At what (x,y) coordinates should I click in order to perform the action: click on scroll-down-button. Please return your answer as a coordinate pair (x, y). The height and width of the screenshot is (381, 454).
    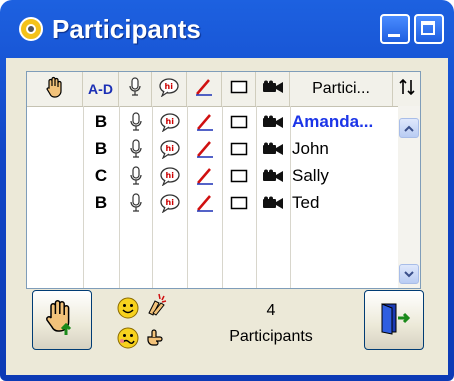
    Looking at the image, I should click on (409, 274).